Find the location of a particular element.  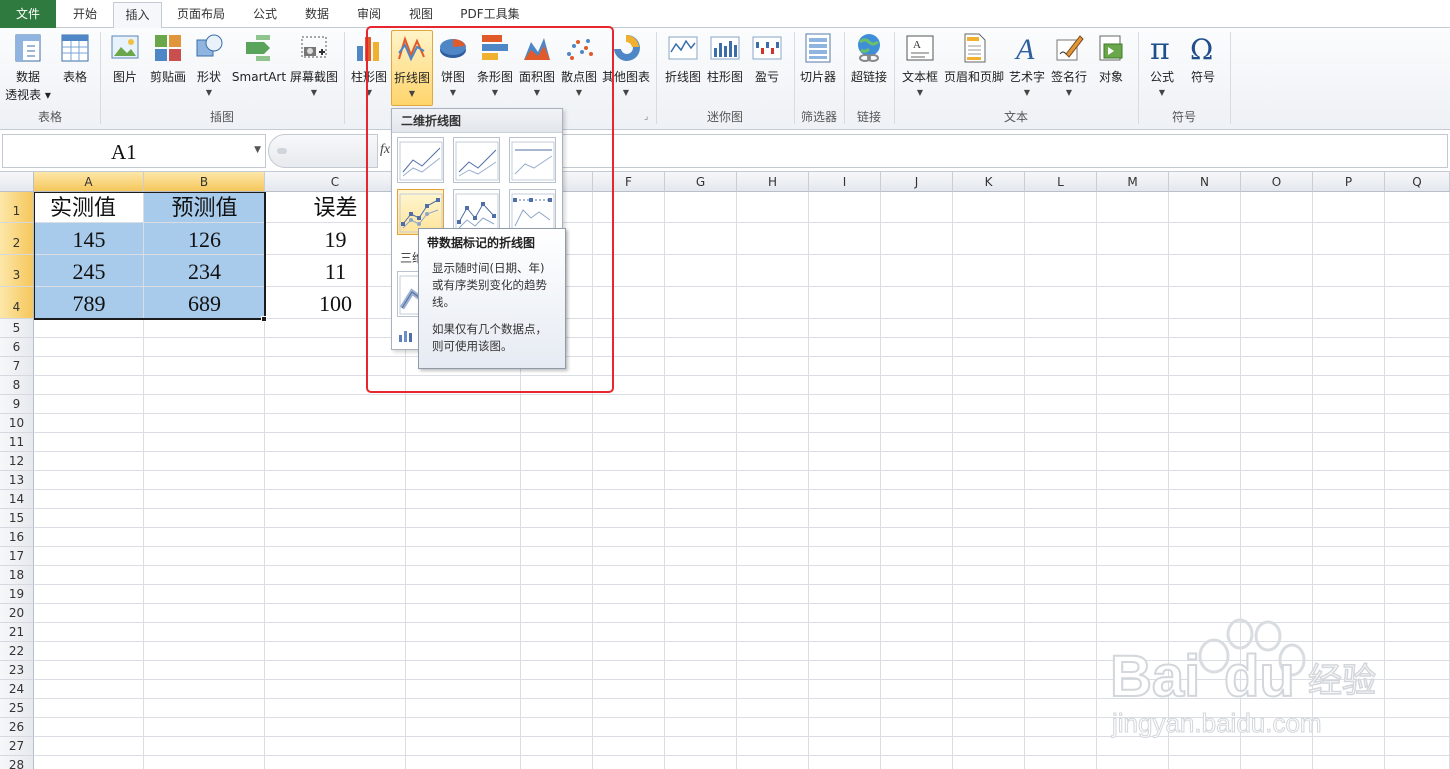

cell-value: 245 is located at coordinates (89, 272).